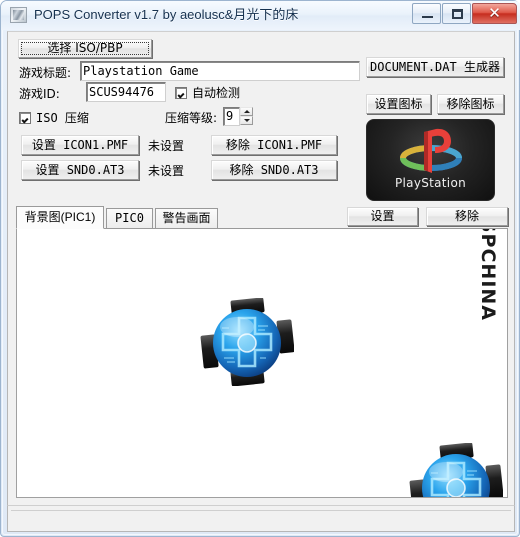 The width and height of the screenshot is (520, 537). I want to click on spinner-up-icon, so click(246, 111).